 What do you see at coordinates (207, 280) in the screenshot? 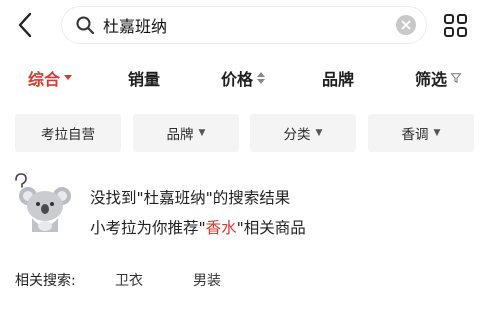
I see `related-tag-menswear: 男装` at bounding box center [207, 280].